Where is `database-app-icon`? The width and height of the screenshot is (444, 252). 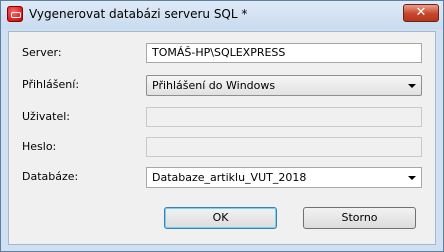 database-app-icon is located at coordinates (15, 14).